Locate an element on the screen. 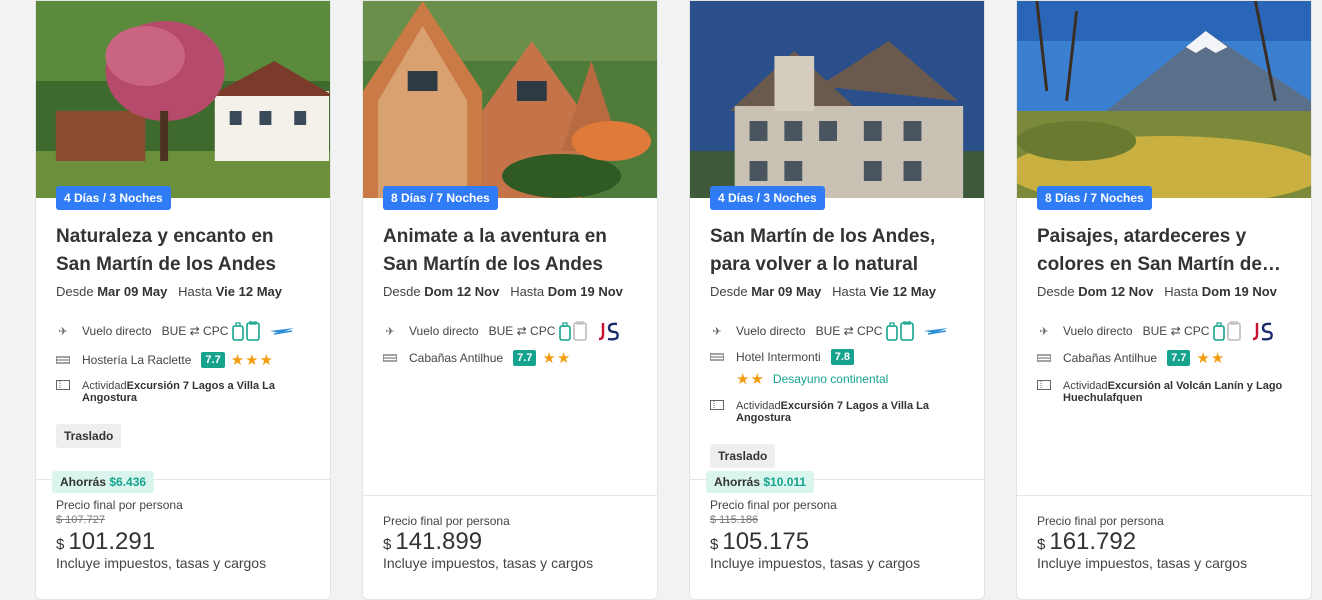 This screenshot has width=1322, height=600. savings-badge: Ahorrás $6.436 is located at coordinates (103, 482).